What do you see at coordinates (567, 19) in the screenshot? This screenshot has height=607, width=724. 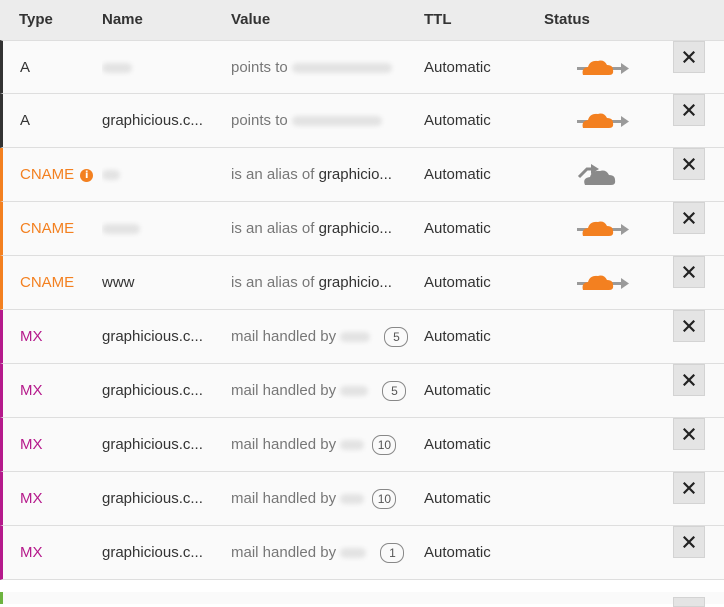 I see `column-header-status: Status` at bounding box center [567, 19].